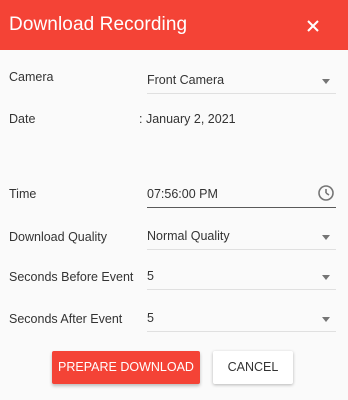 Image resolution: width=348 pixels, height=400 pixels. I want to click on dialog-header: Download Recording, so click(174, 25).